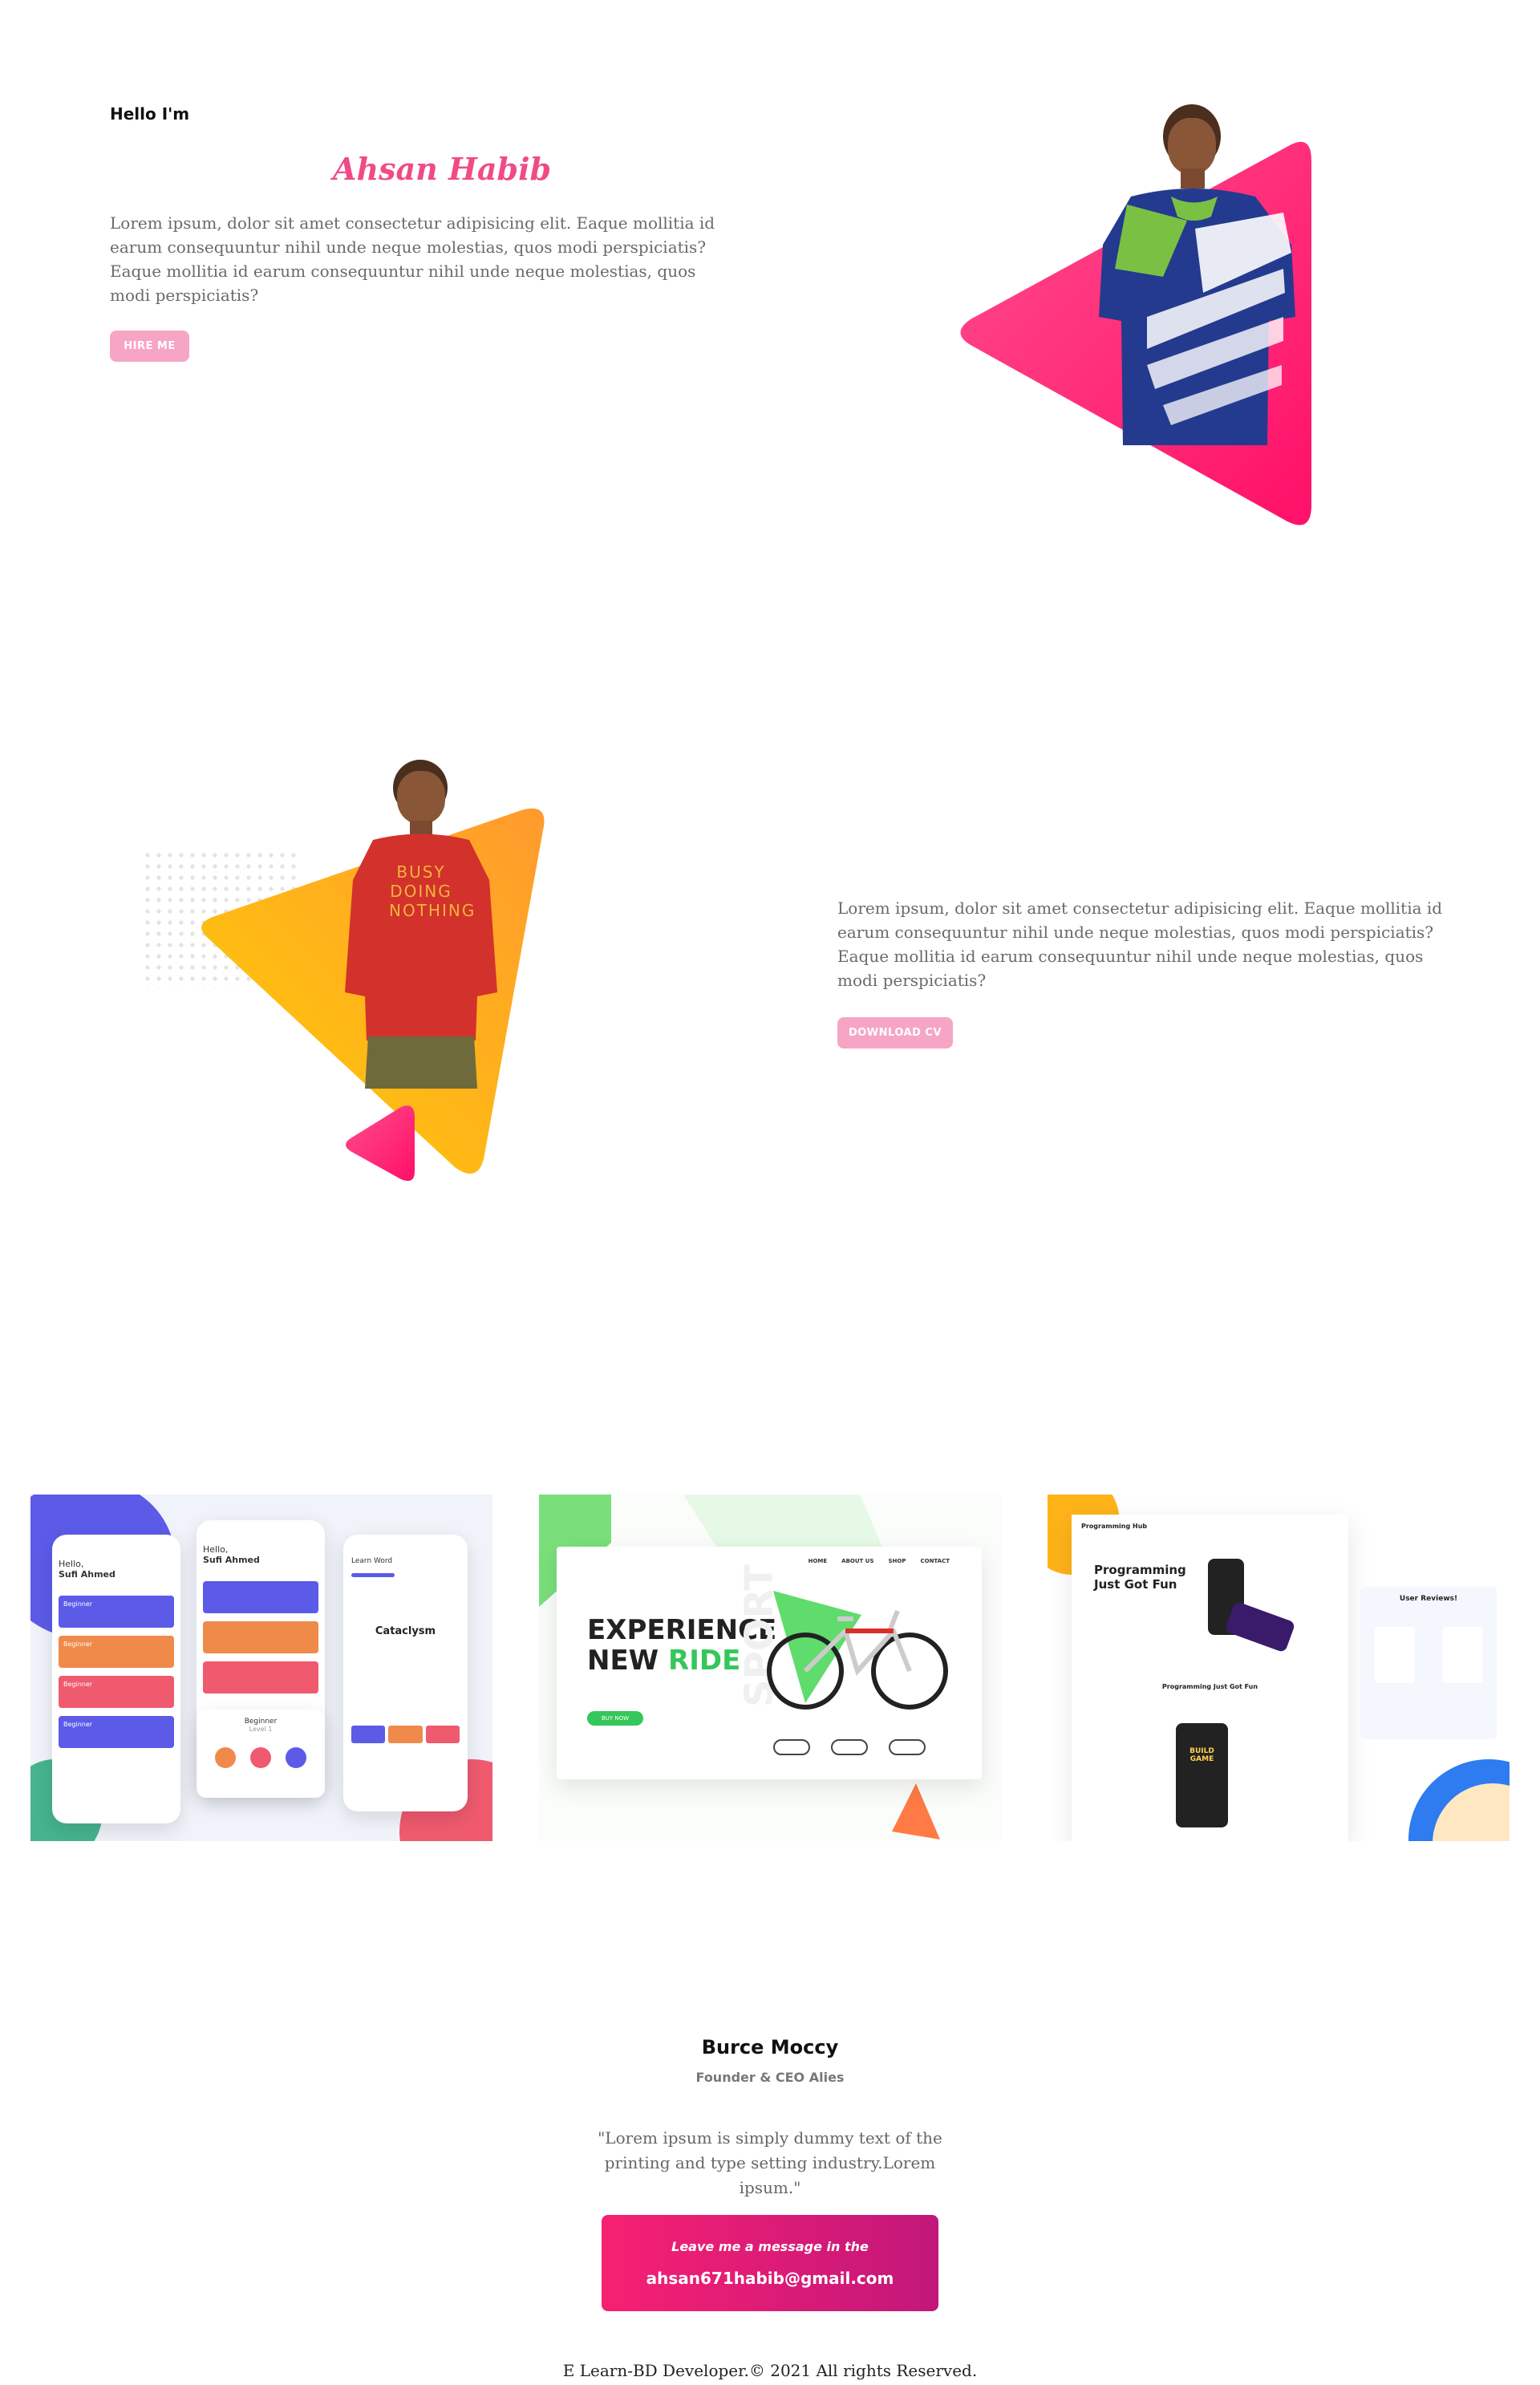  I want to click on bike-thumbnails, so click(850, 1747).